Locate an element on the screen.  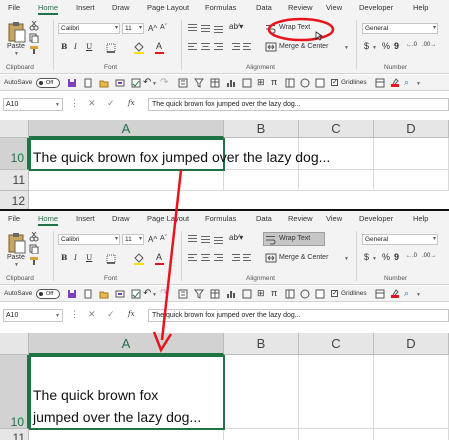
column-header-c: C is located at coordinates (336, 344).